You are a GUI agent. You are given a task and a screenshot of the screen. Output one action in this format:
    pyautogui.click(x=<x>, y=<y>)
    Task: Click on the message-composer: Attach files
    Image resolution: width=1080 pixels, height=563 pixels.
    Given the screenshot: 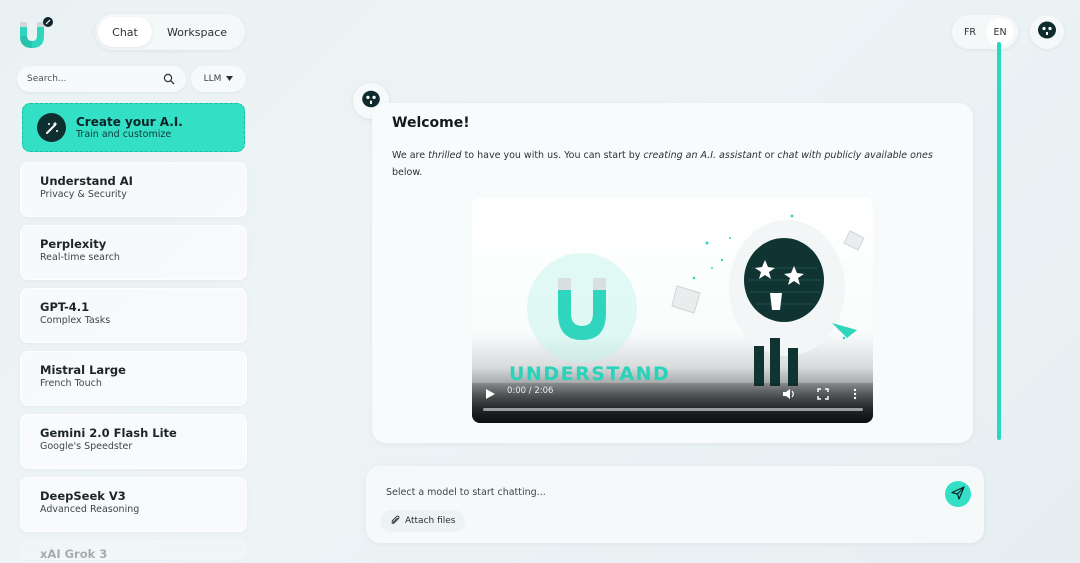 What is the action you would take?
    pyautogui.click(x=675, y=504)
    